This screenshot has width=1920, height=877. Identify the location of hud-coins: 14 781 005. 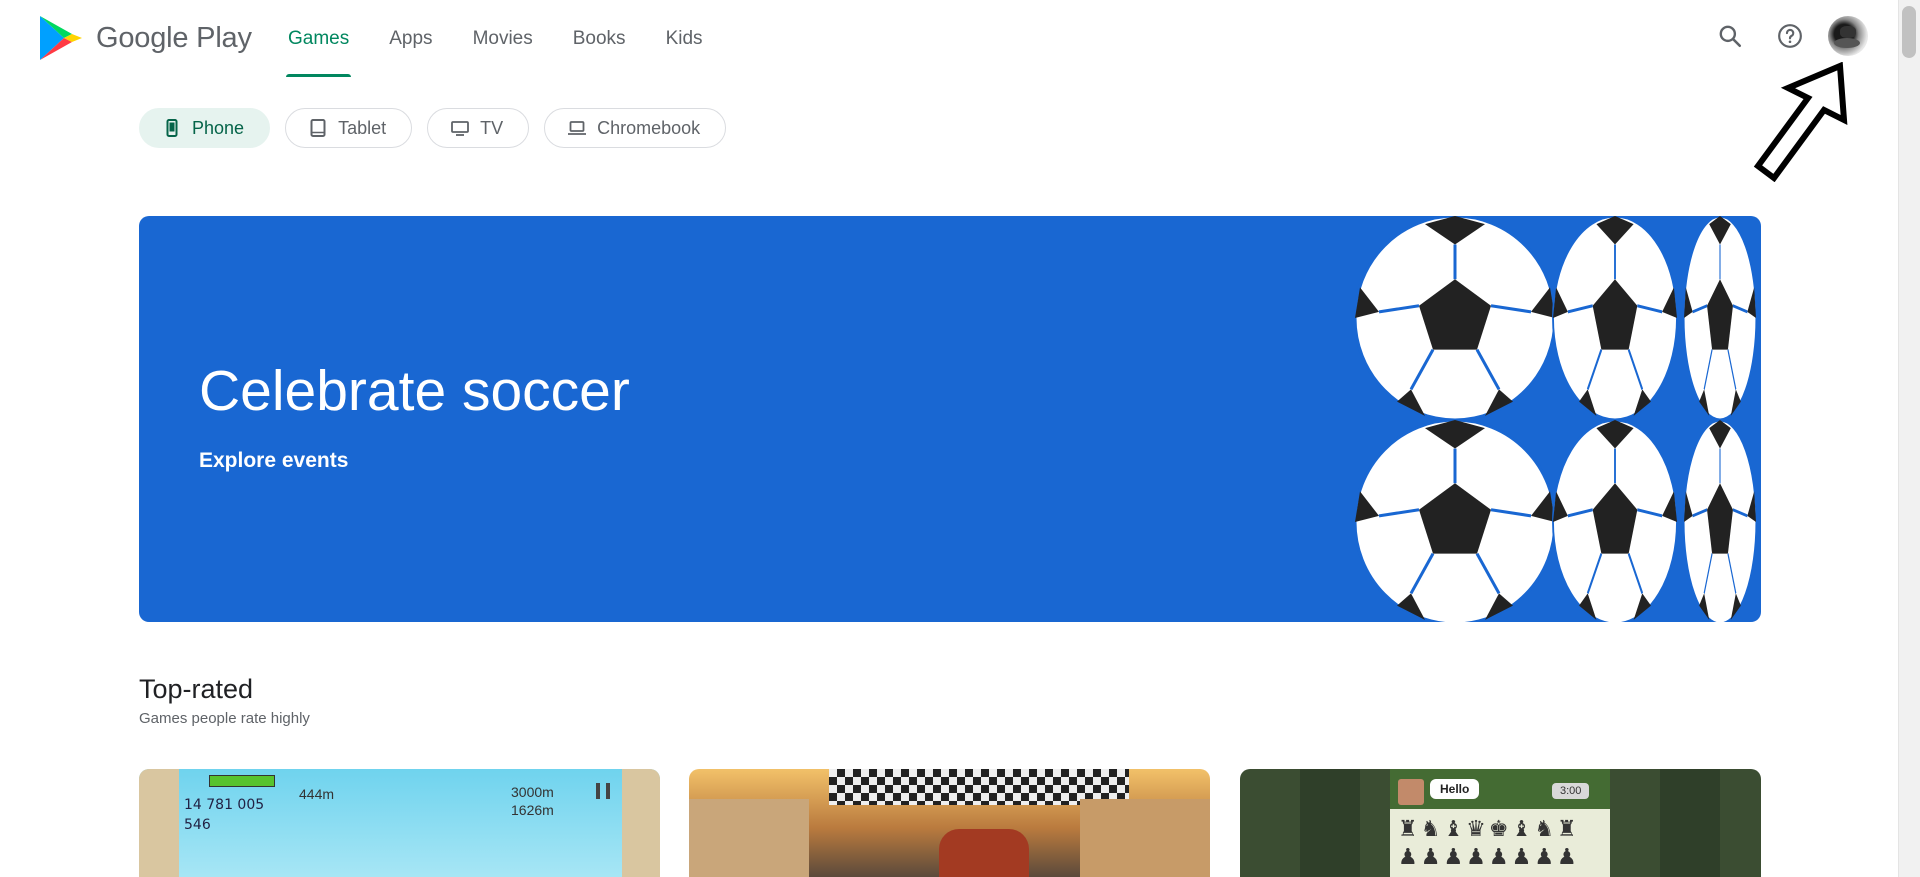
(224, 805).